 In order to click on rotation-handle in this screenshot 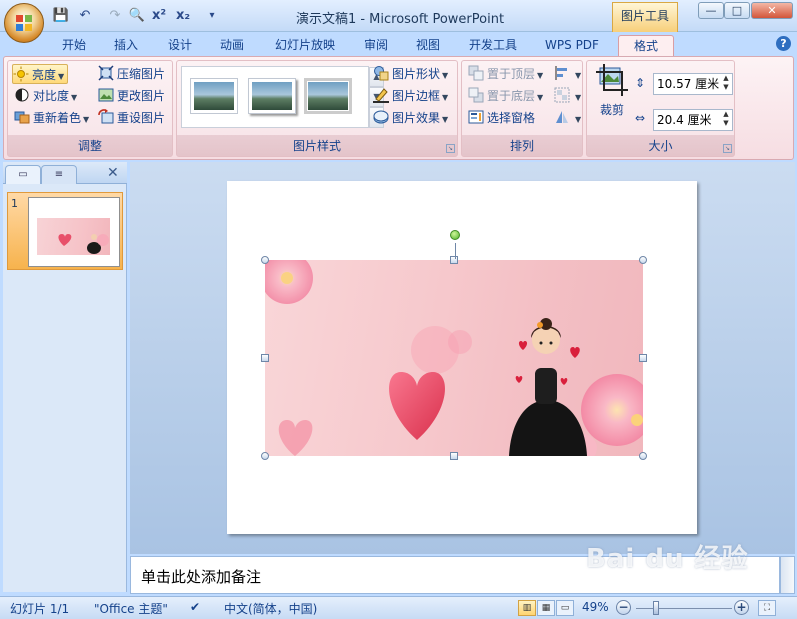, I will do `click(455, 235)`.